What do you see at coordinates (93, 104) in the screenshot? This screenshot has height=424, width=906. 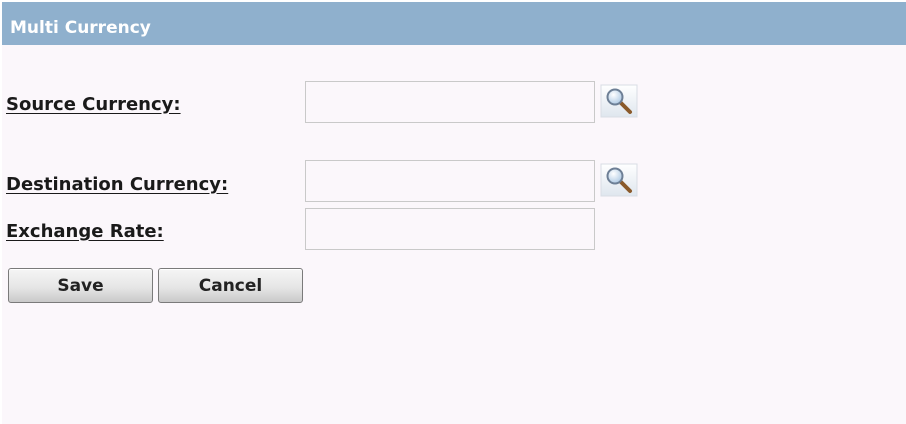 I see `source-currency-label: Source Currency:` at bounding box center [93, 104].